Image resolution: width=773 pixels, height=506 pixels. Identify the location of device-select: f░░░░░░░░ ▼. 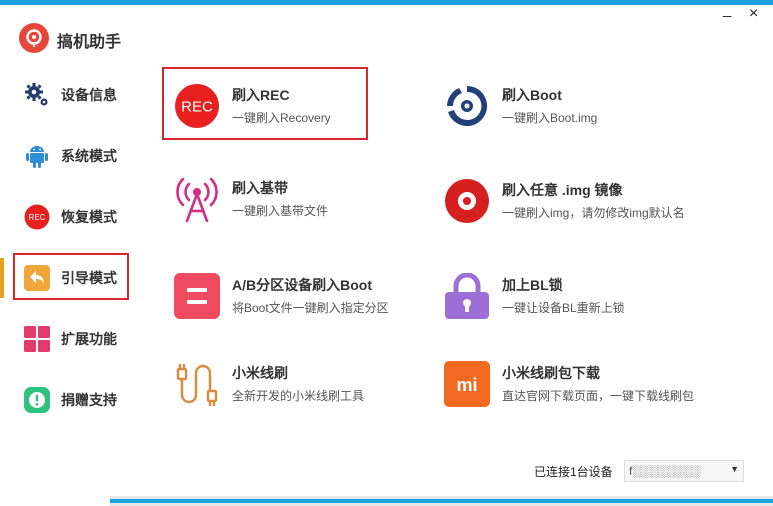
(684, 471).